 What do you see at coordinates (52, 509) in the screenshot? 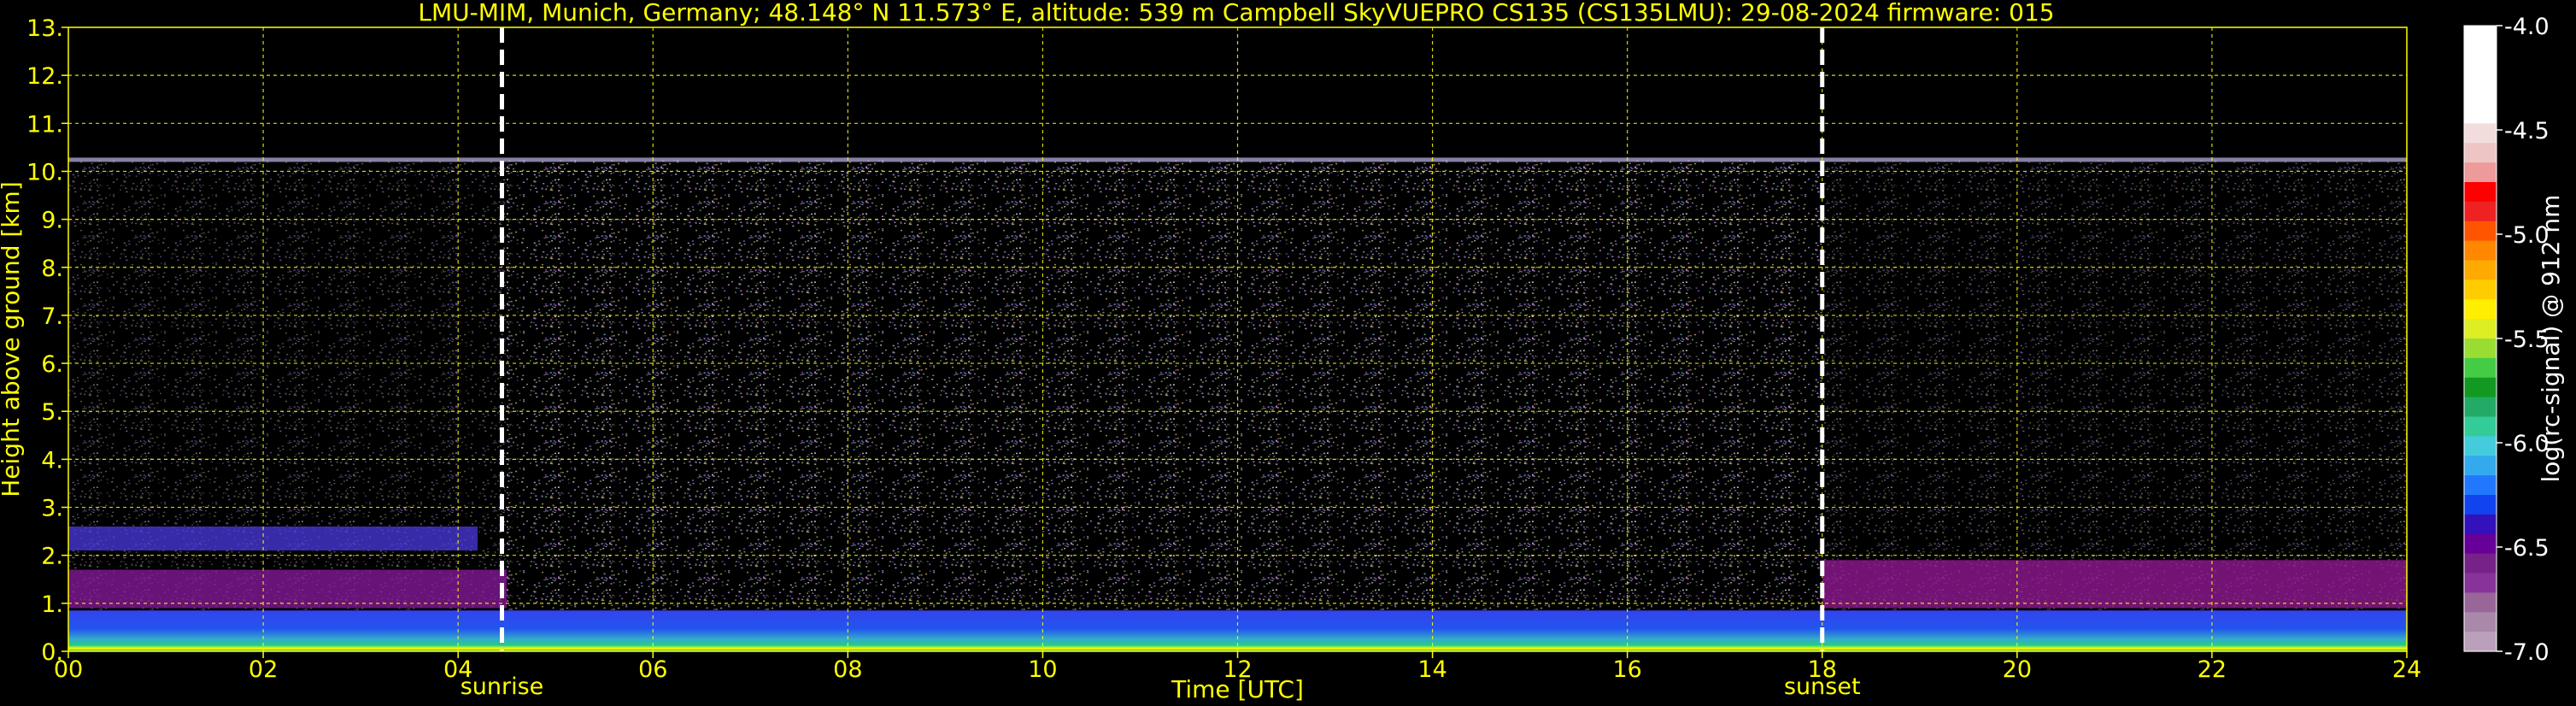
I see `y-tick-label: 3.` at bounding box center [52, 509].